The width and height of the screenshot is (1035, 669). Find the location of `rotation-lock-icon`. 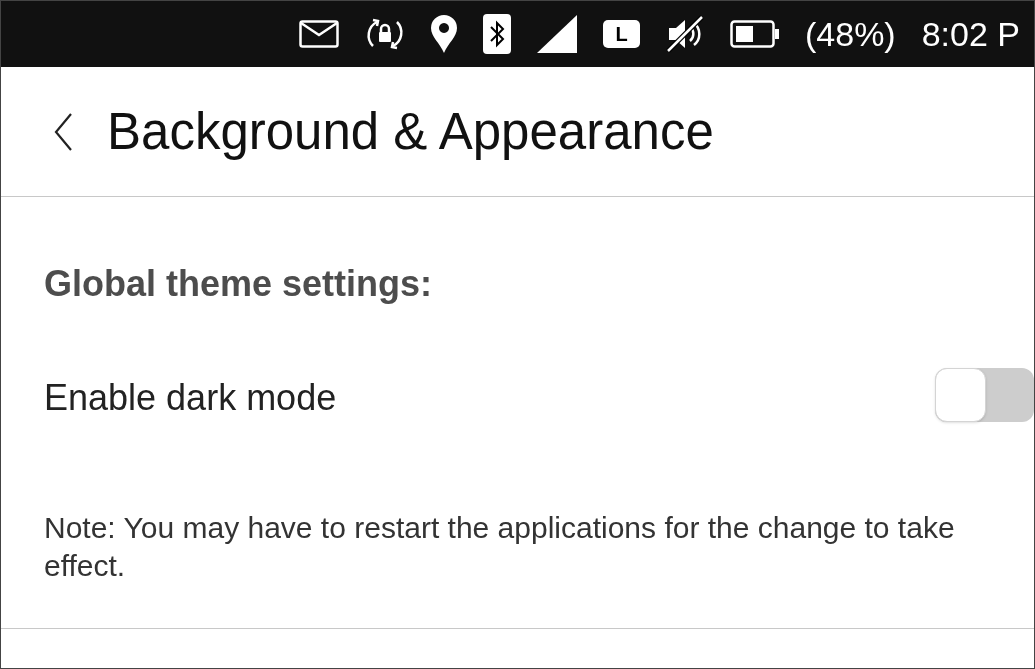

rotation-lock-icon is located at coordinates (385, 34).